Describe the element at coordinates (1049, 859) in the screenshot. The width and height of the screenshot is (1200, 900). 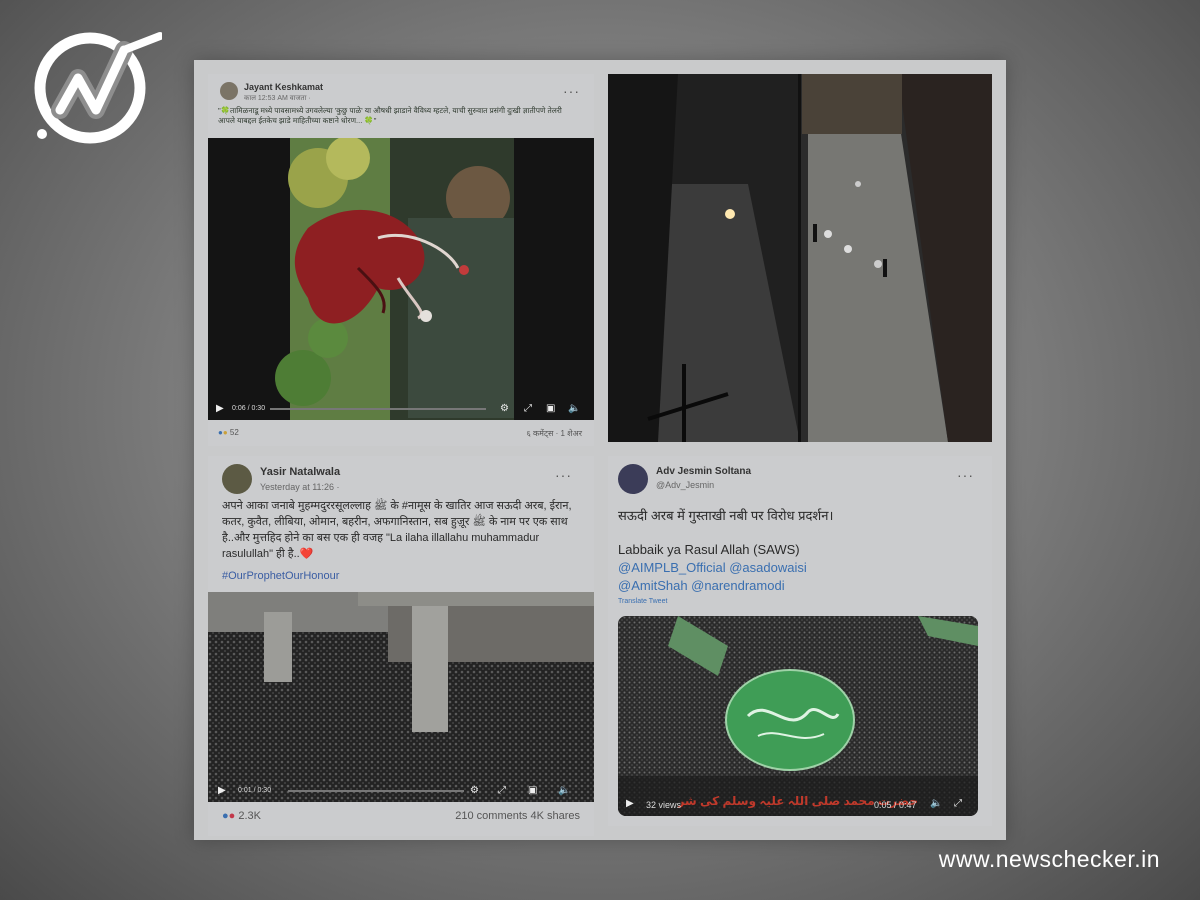
I see `site-url: www.newschecker.in` at that location.